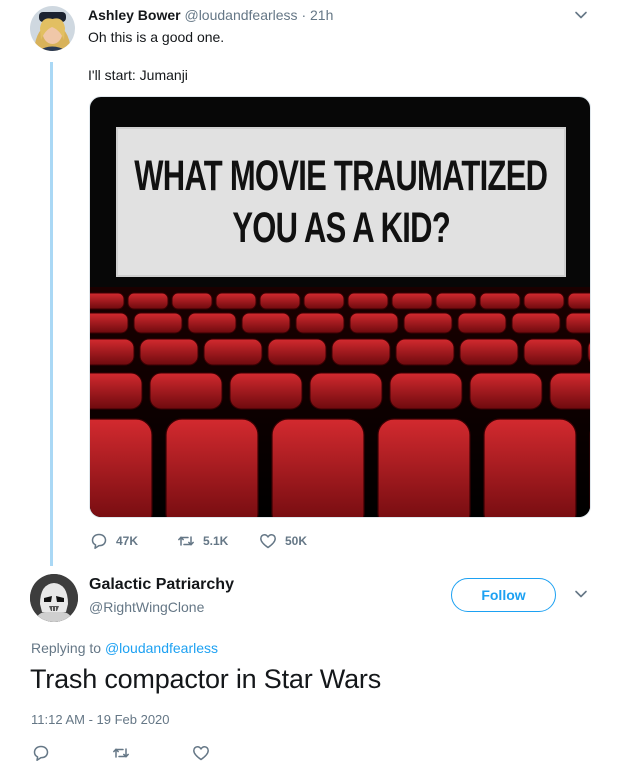 The image size is (619, 781). I want to click on tweet-actions: 47K 5.1K 50K, so click(198, 541).